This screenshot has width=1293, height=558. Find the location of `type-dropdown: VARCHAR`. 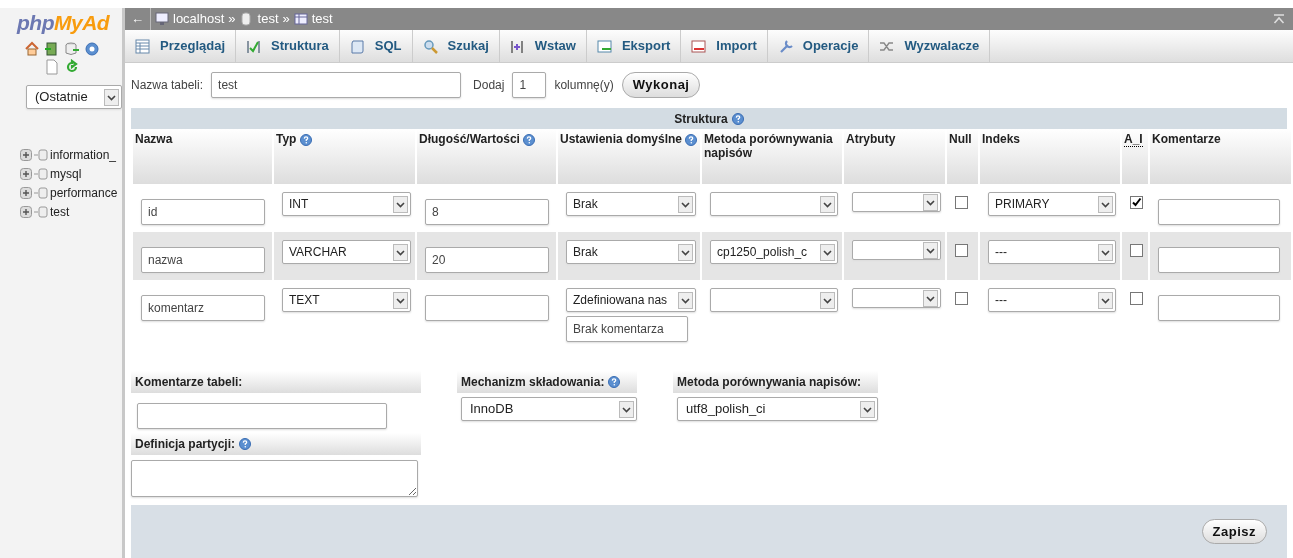

type-dropdown: VARCHAR is located at coordinates (346, 252).